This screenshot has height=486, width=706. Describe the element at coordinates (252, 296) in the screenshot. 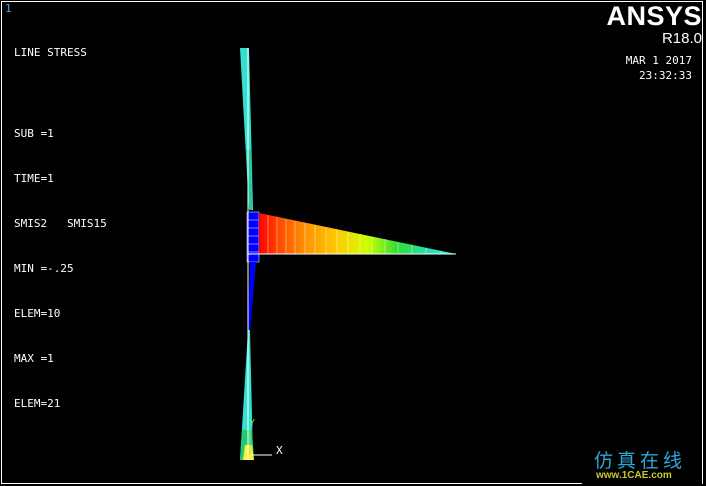

I see `lower-column-stress` at that location.